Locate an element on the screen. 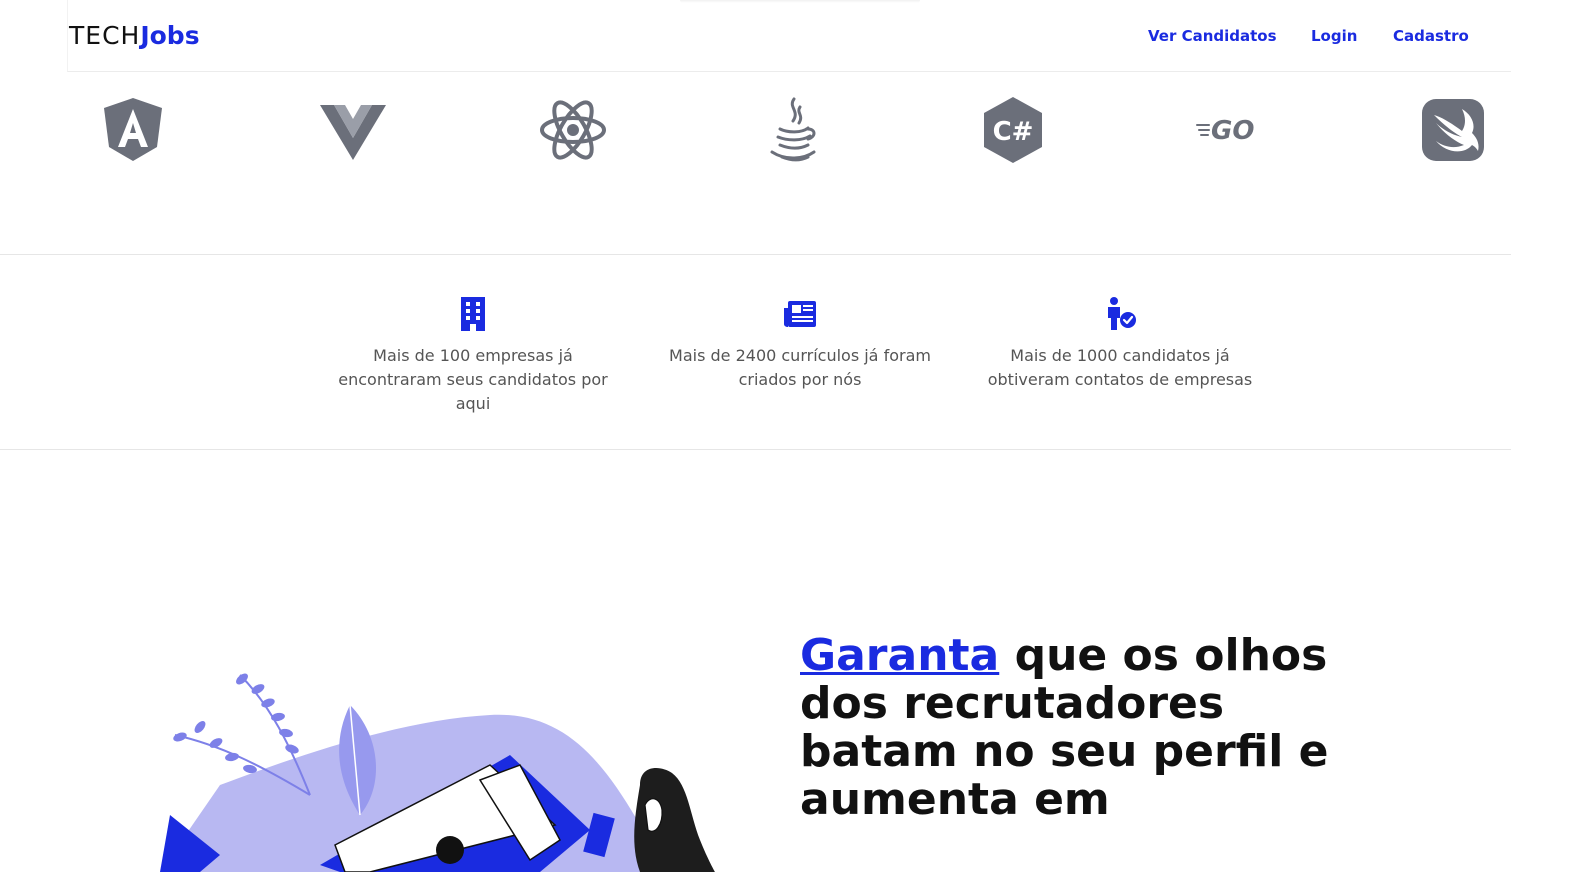  hero-illustration is located at coordinates (450, 768).